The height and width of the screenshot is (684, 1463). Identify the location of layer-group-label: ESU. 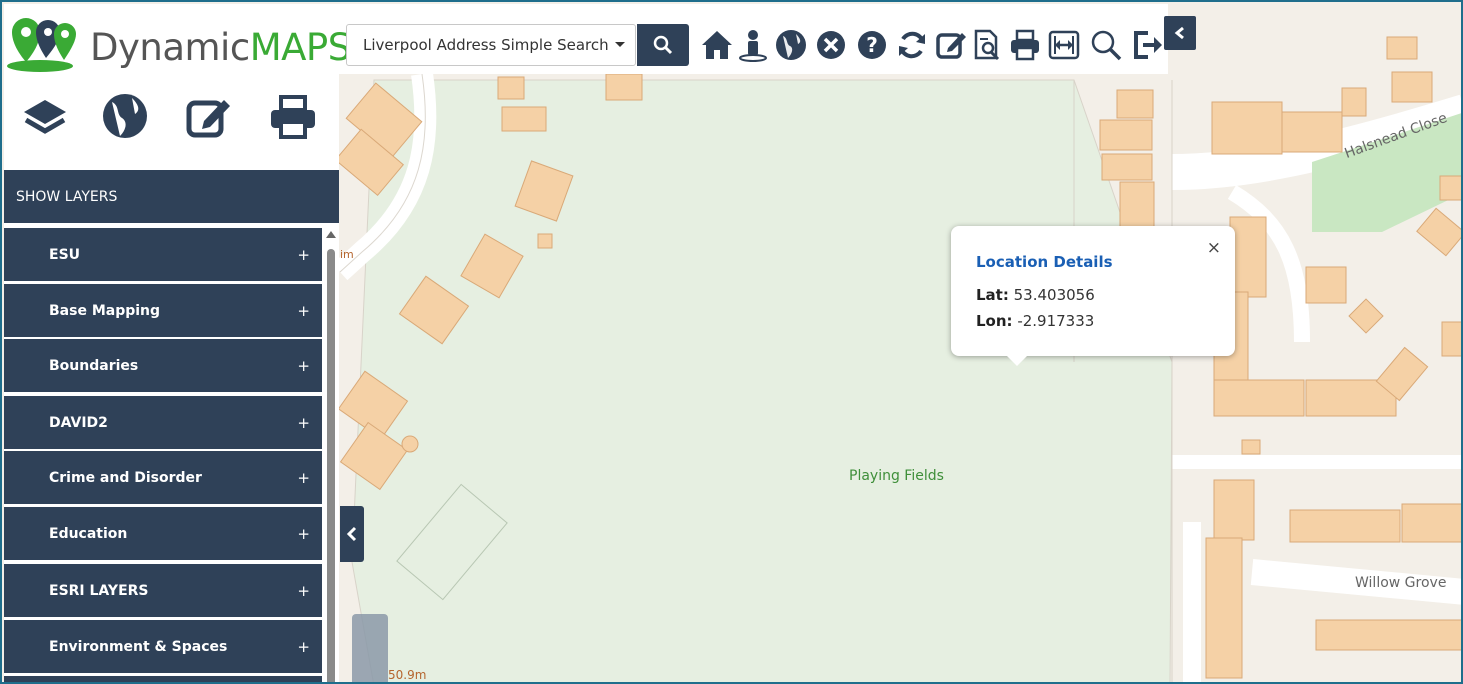
(65, 254).